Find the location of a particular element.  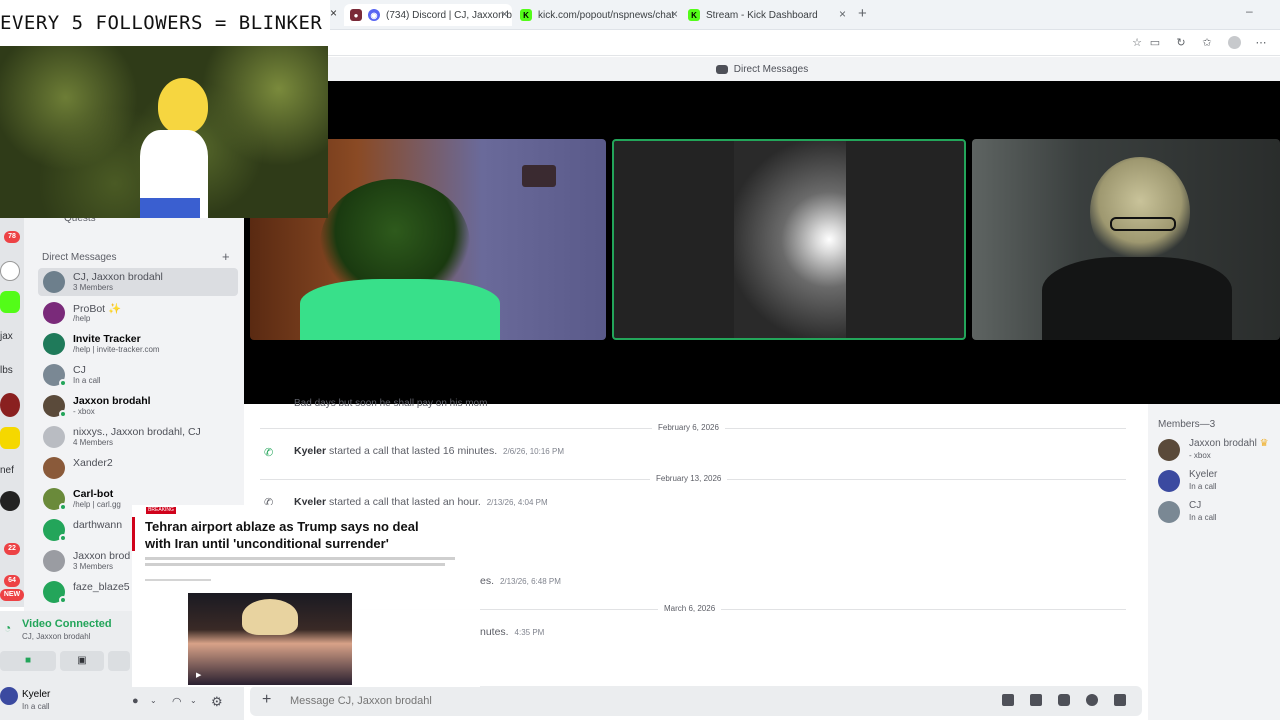

video-camera-button: ■ is located at coordinates (28, 661).